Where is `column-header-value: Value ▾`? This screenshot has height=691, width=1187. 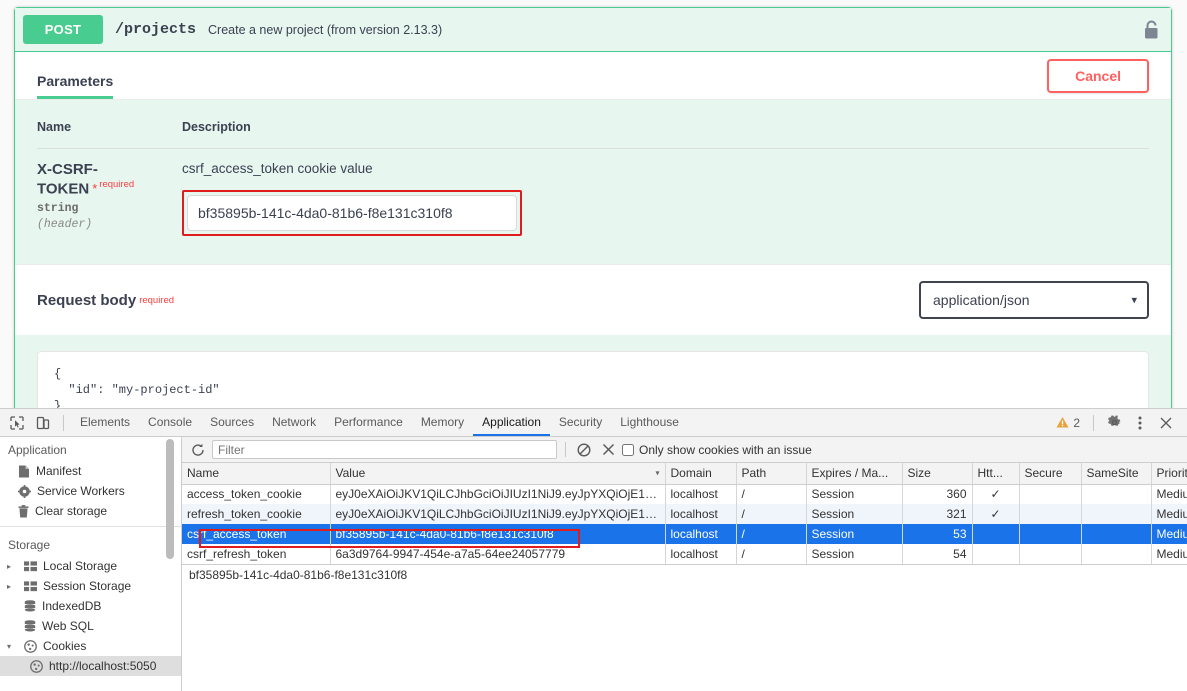 column-header-value: Value ▾ is located at coordinates (498, 474).